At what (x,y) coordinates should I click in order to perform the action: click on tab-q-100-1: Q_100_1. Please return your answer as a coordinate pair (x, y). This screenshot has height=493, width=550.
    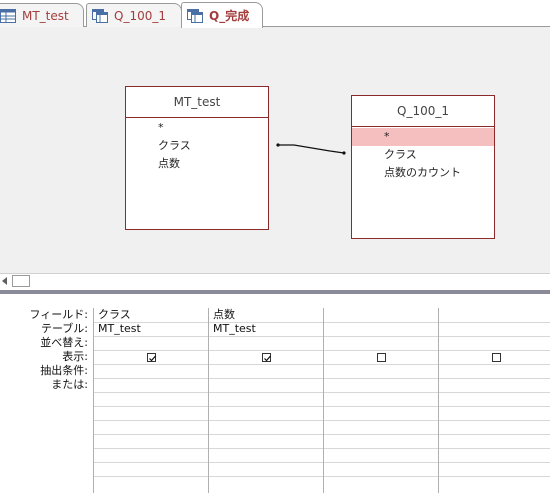
    Looking at the image, I should click on (134, 15).